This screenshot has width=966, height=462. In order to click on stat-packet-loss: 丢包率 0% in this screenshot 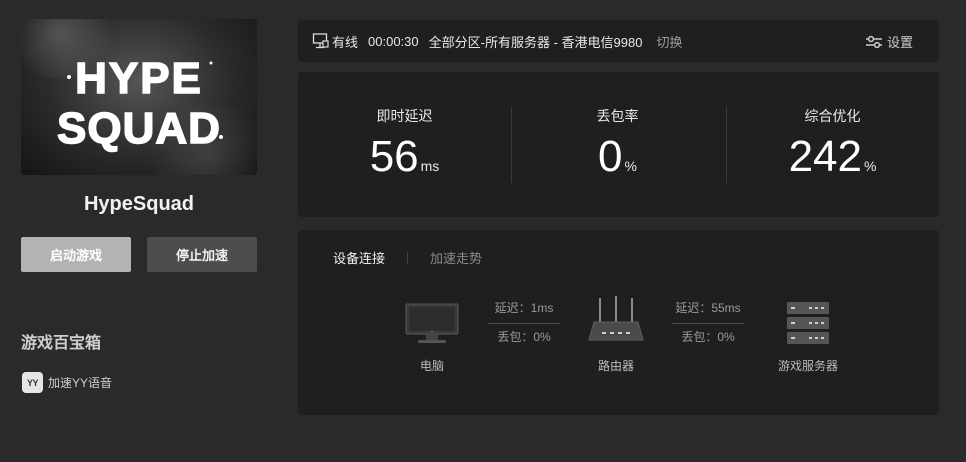, I will do `click(617, 144)`.